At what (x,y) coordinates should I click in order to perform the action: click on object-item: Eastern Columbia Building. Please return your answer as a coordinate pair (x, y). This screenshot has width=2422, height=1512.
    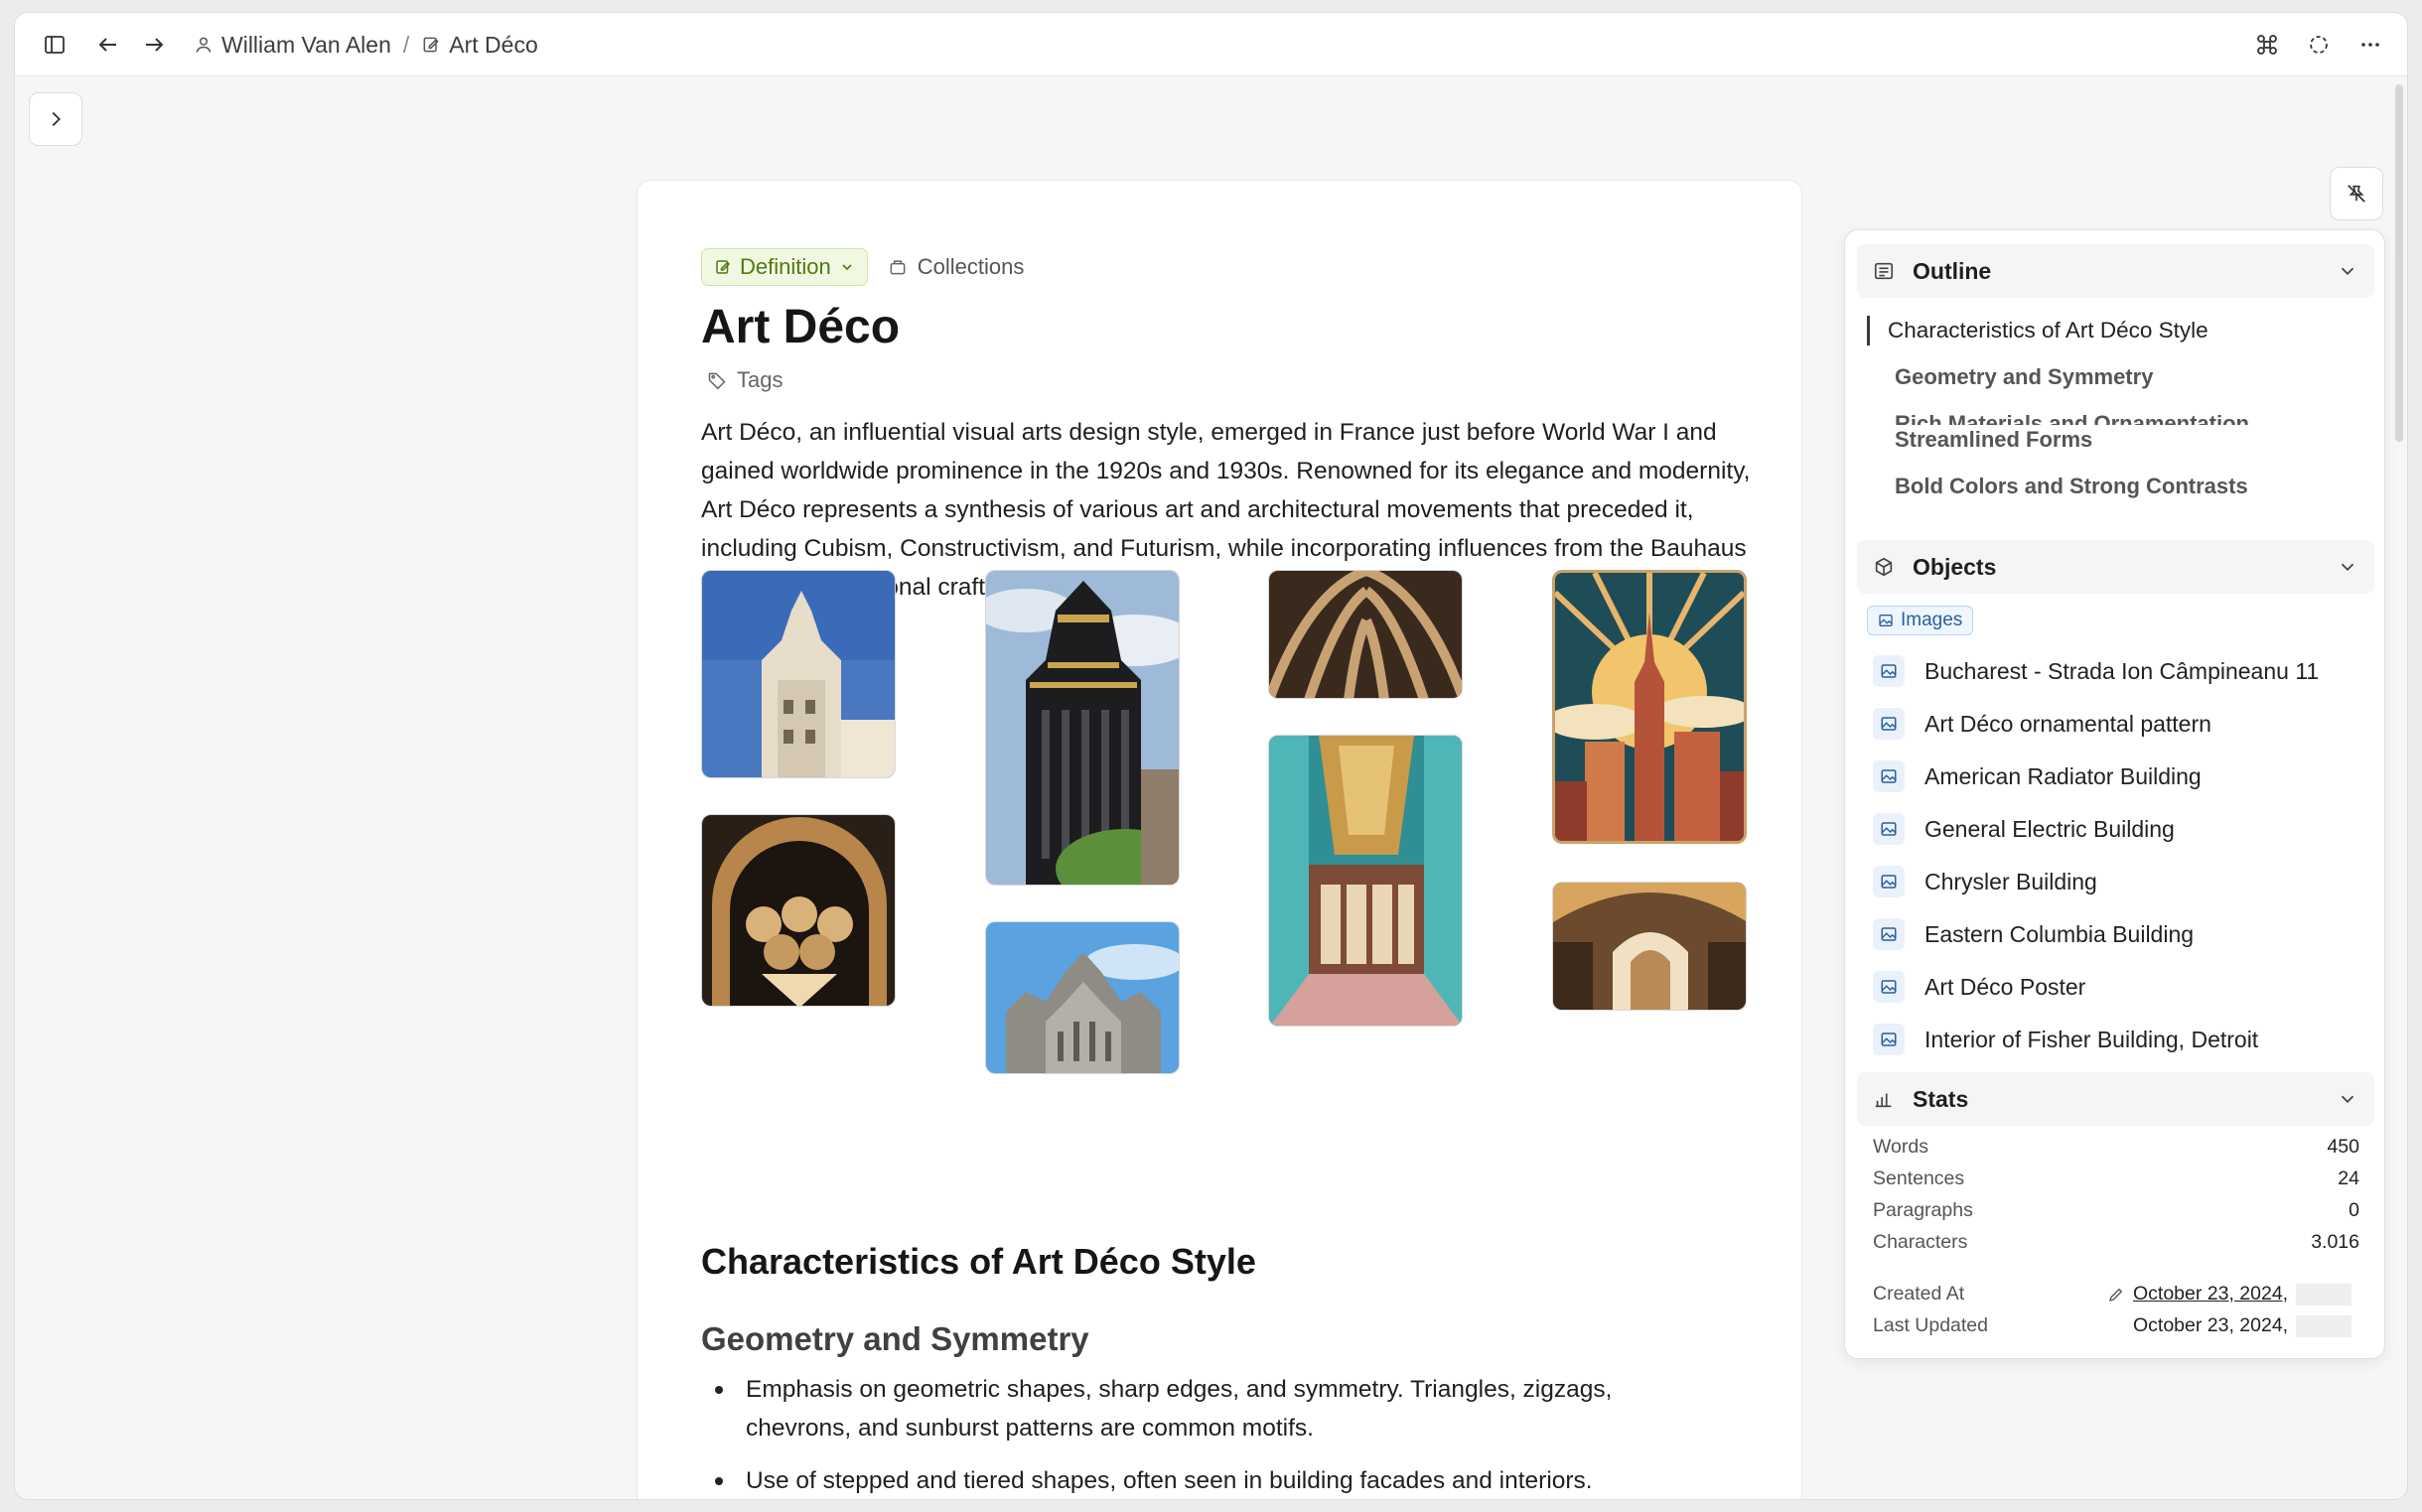
    Looking at the image, I should click on (2033, 934).